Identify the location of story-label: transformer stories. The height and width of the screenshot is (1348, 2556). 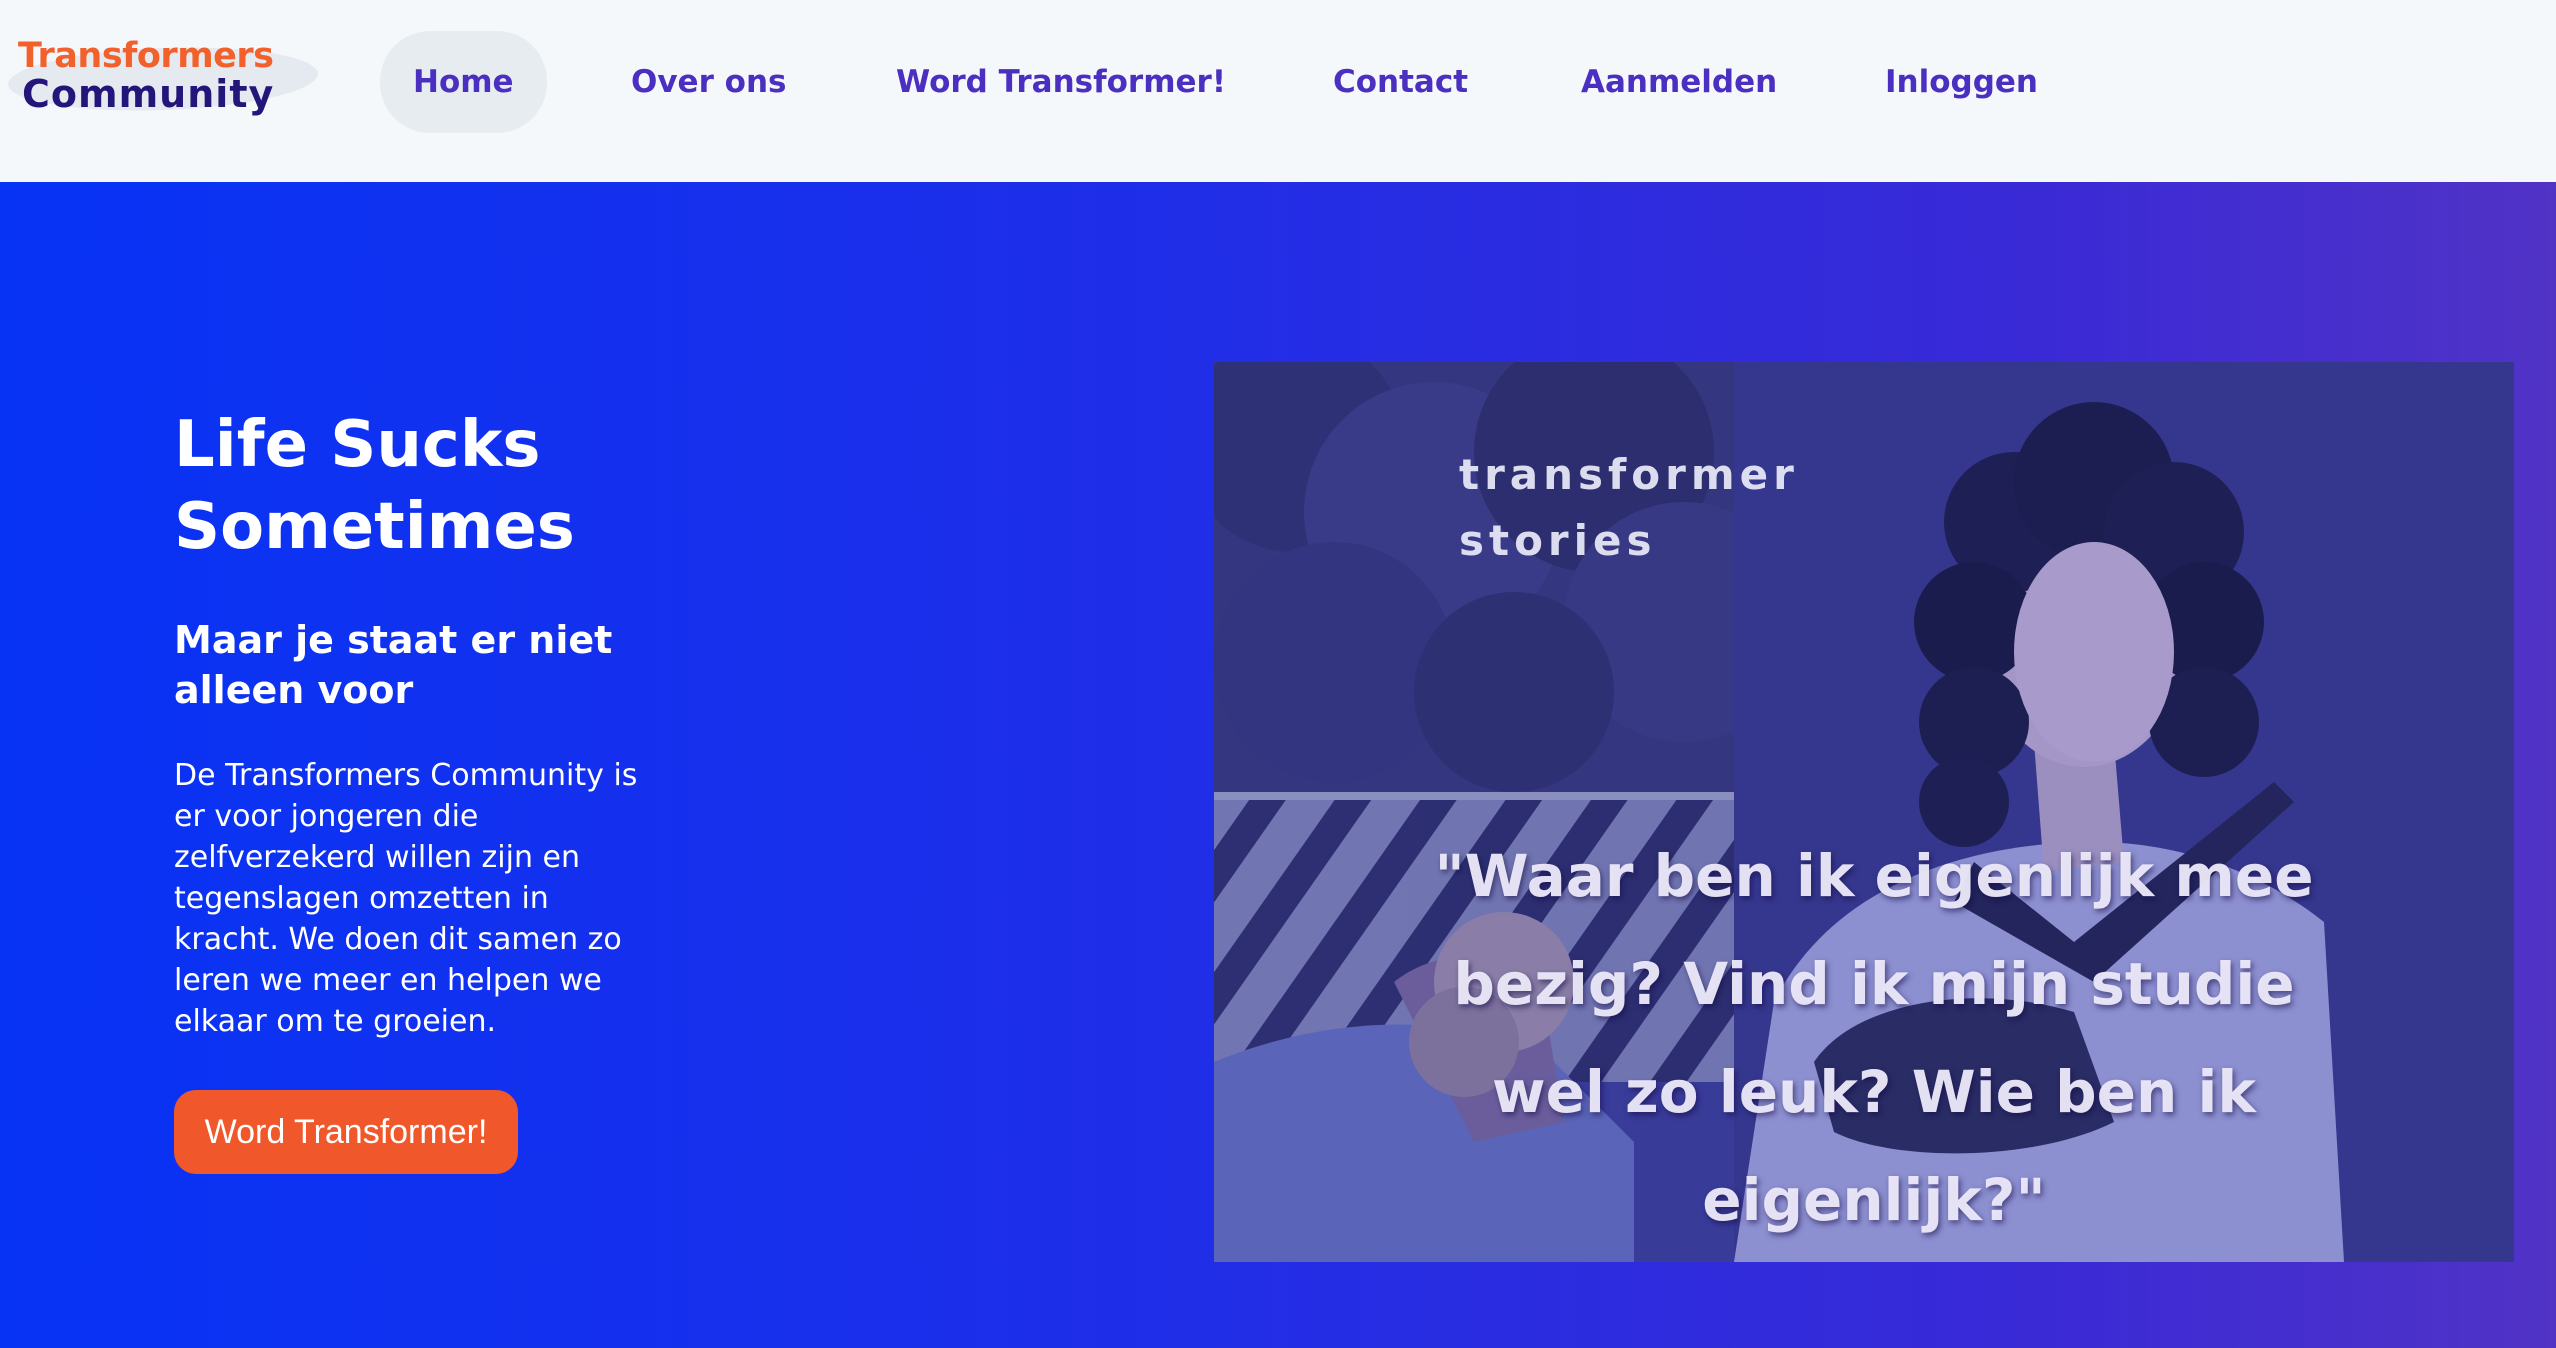
(1629, 507).